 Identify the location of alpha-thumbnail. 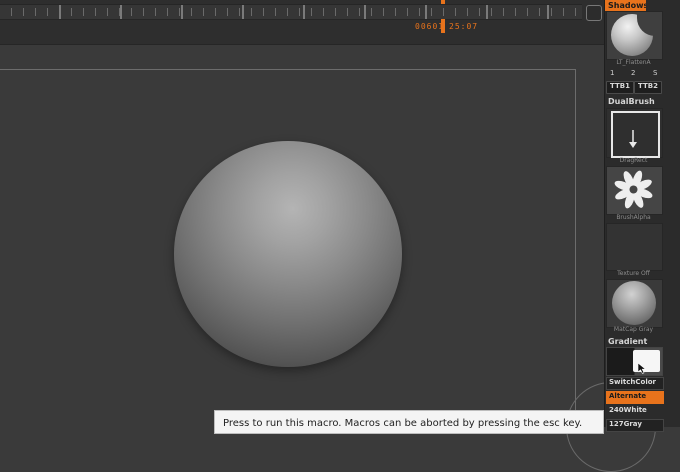
(634, 190).